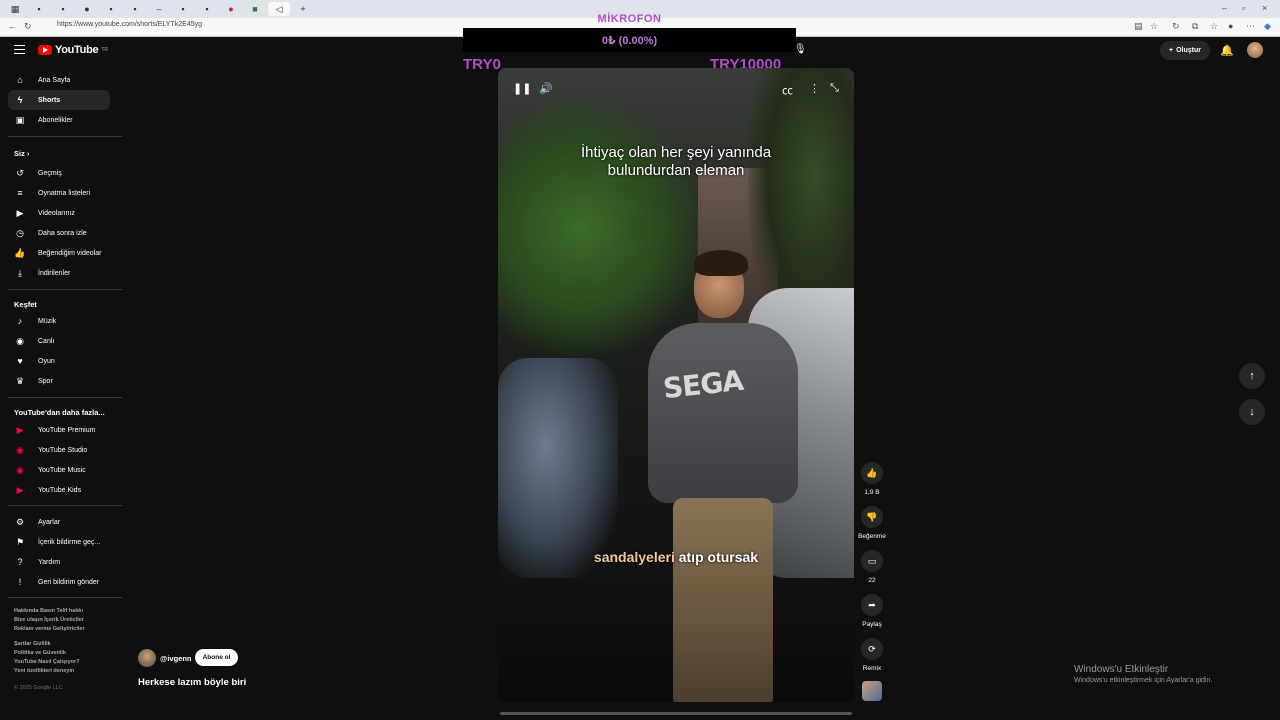 The height and width of the screenshot is (720, 1280). Describe the element at coordinates (1264, 8) in the screenshot. I see `close-window-button: ×` at that location.